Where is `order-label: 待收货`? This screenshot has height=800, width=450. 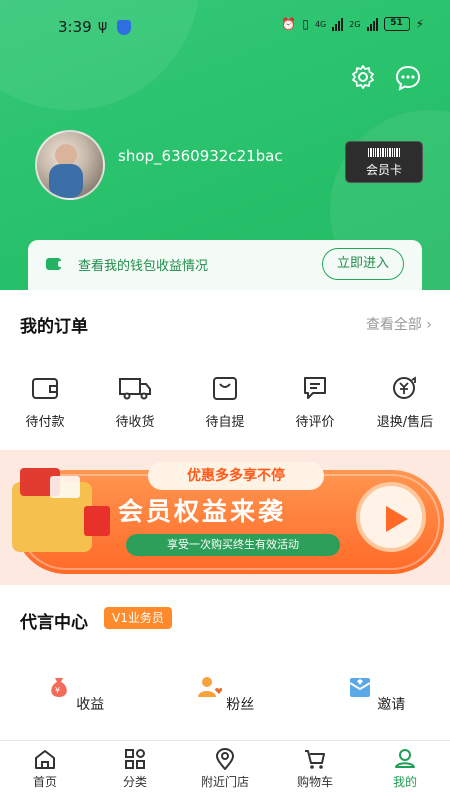
order-label: 待收货 is located at coordinates (135, 422).